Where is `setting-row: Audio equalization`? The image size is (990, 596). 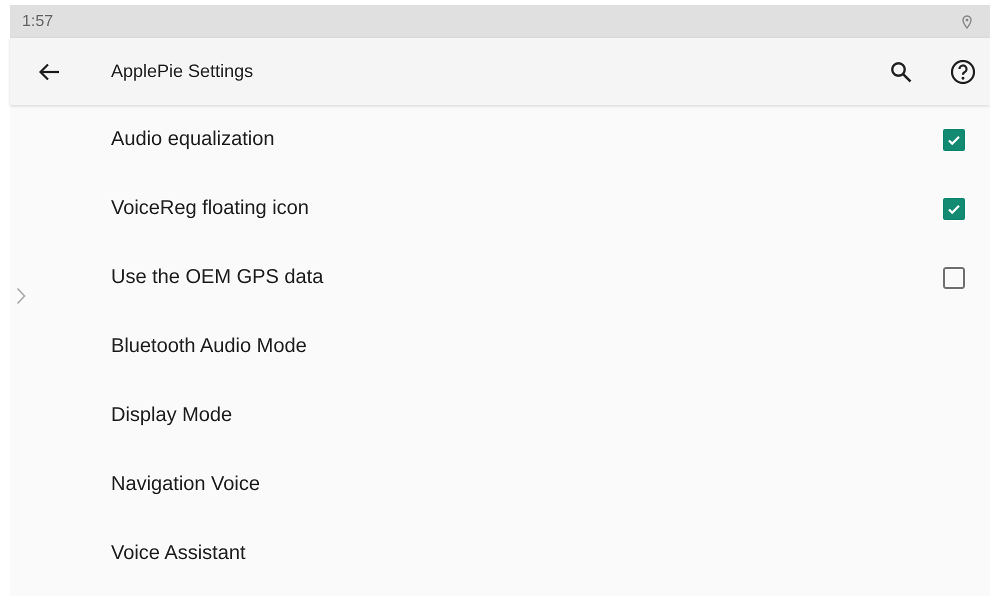
setting-row: Audio equalization is located at coordinates (500, 139).